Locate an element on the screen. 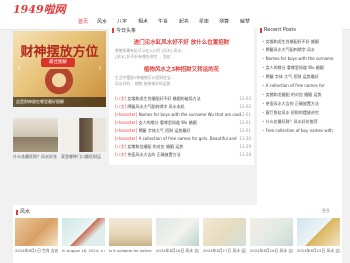  fengshui-card: 2024年8月18日 风水 吉凶 is located at coordinates (177, 240).